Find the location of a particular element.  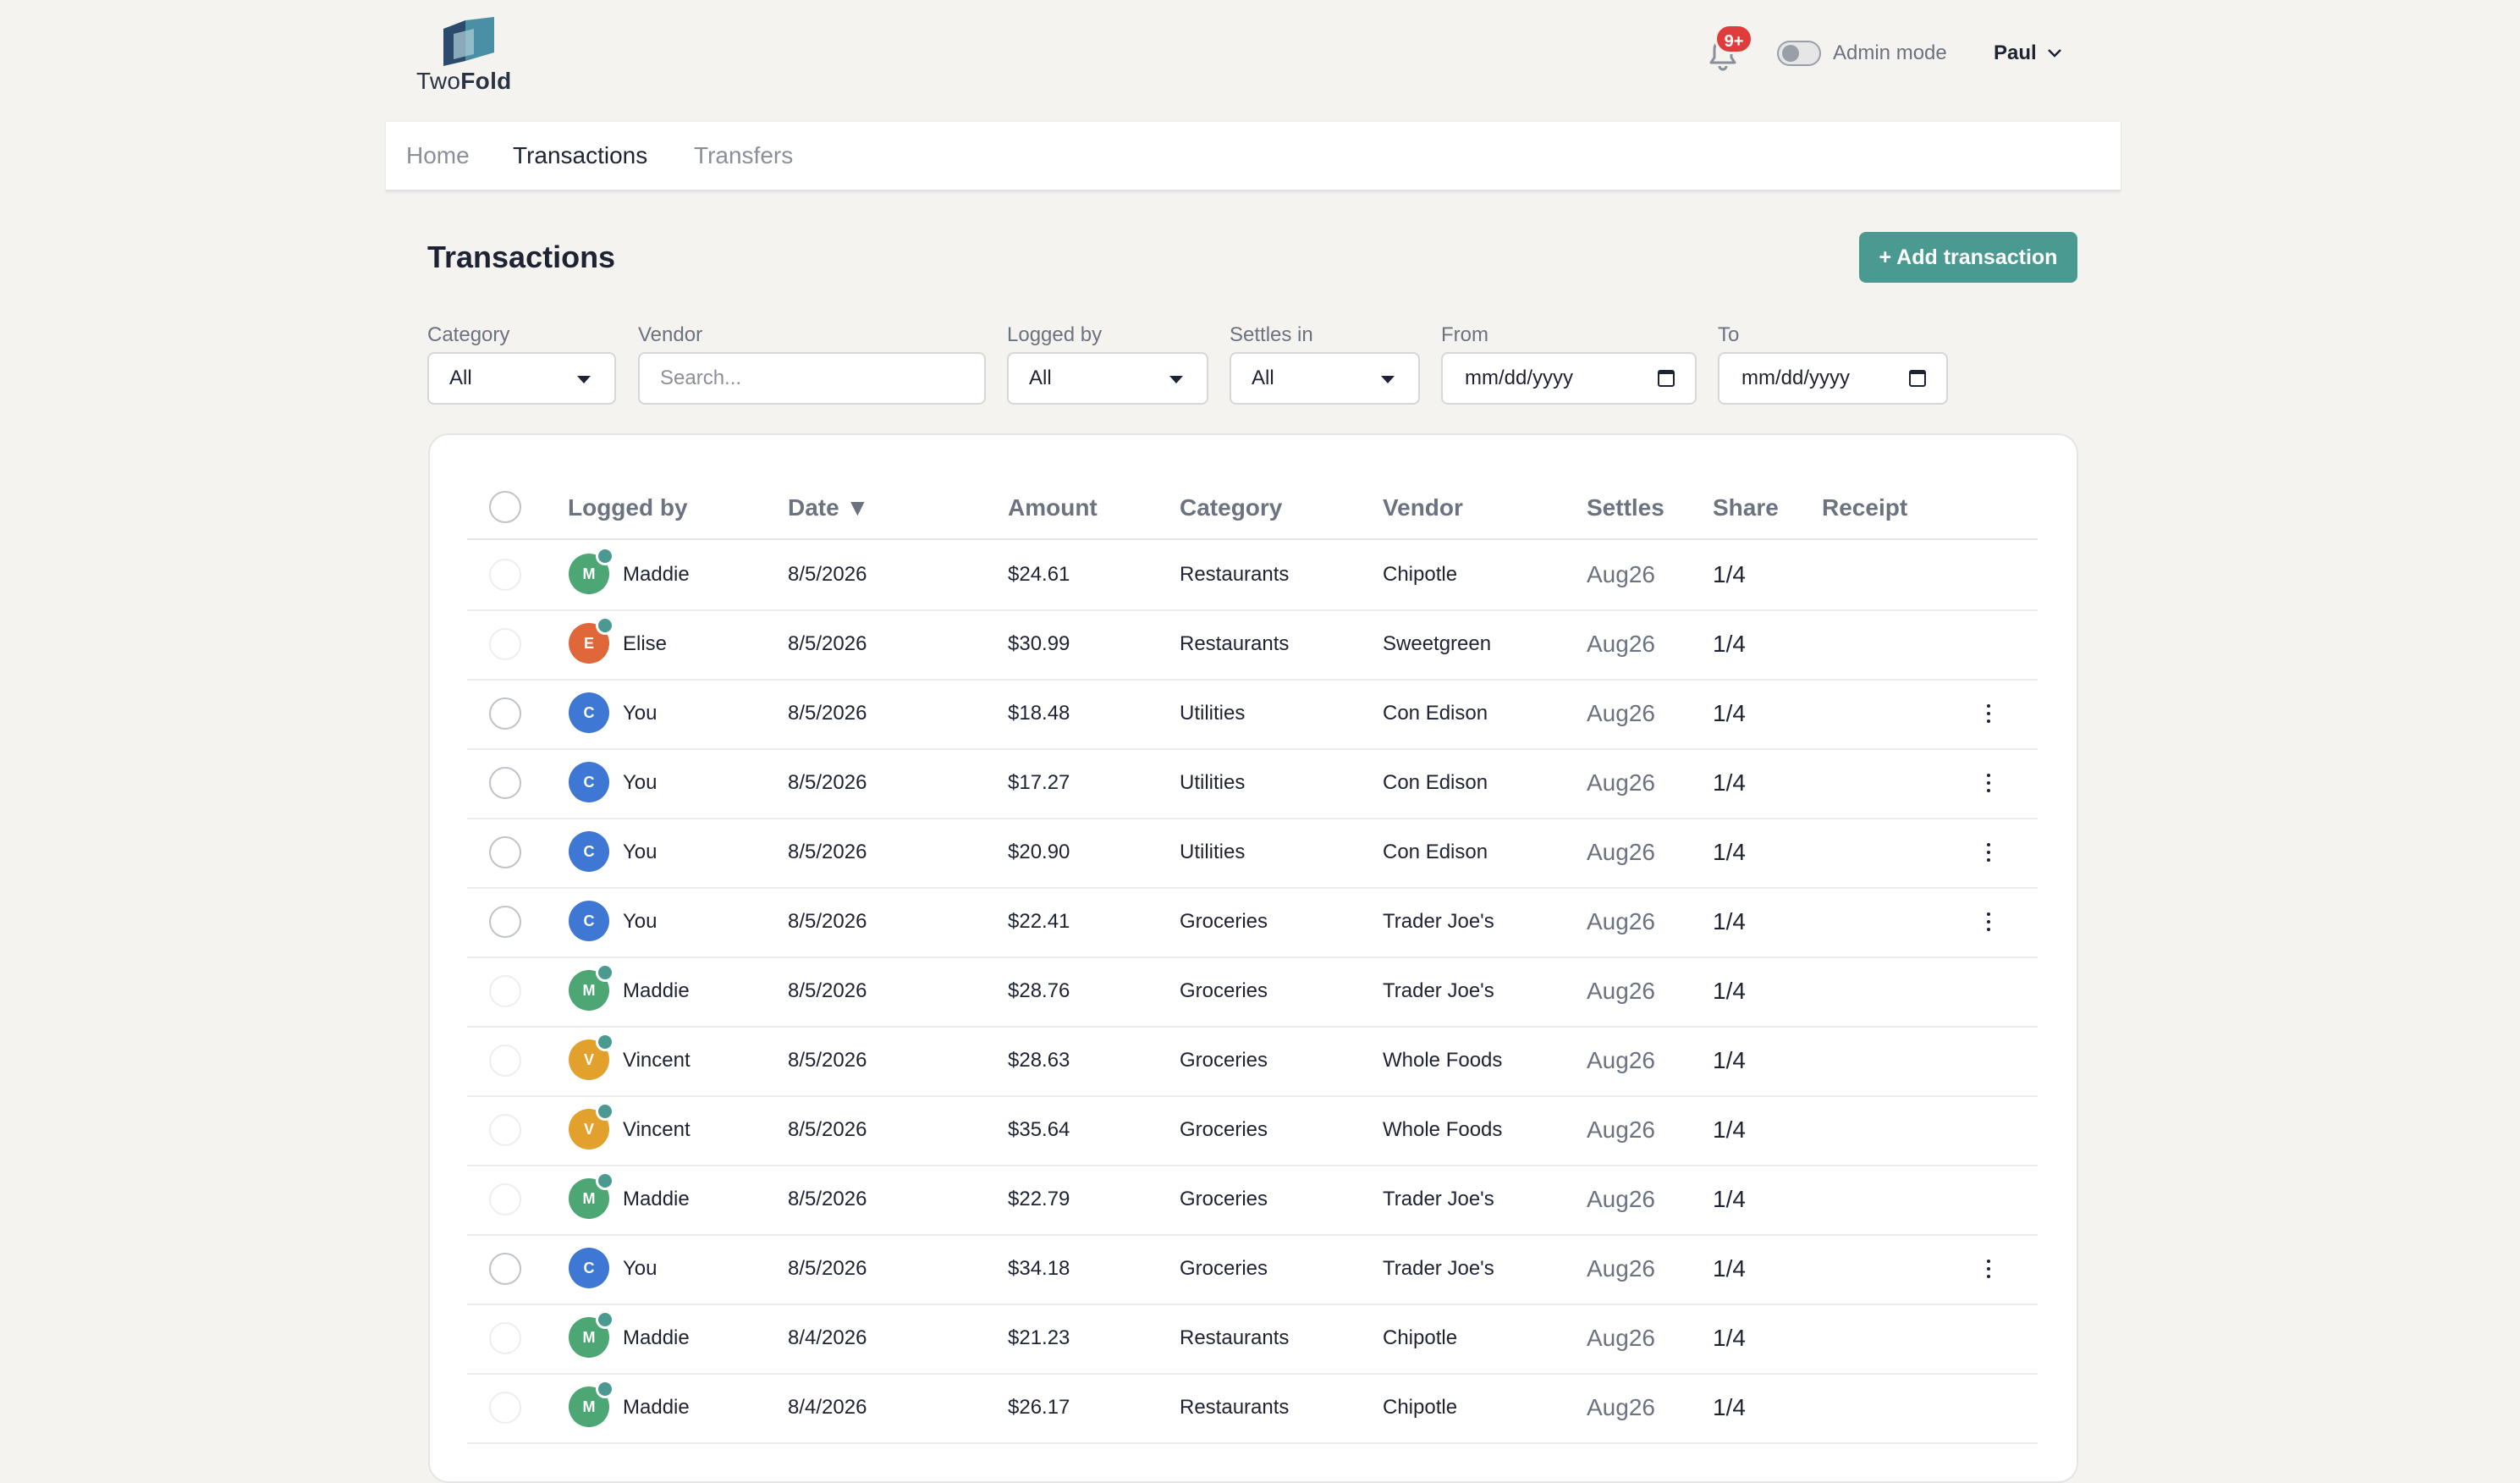

vendor-cell: Trader Joe's is located at coordinates (1438, 1268).